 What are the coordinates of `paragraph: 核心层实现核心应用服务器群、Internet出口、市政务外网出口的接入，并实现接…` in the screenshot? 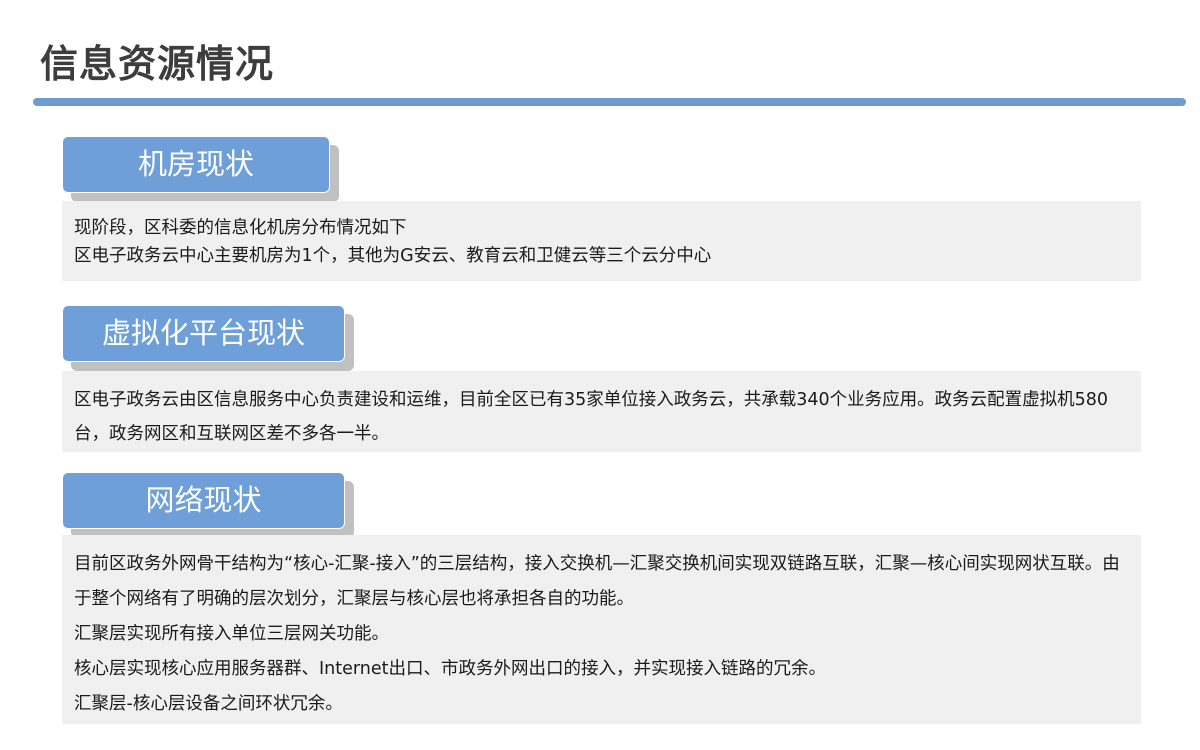 It's located at (450, 669).